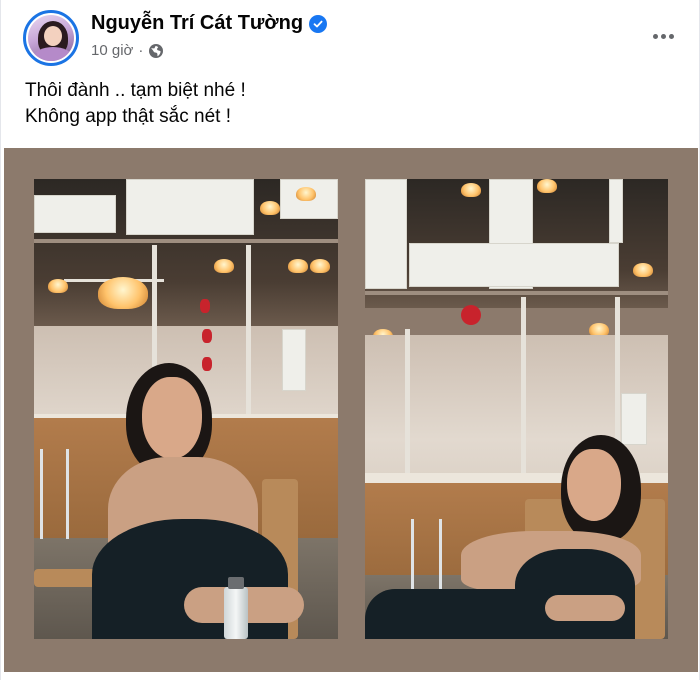 The width and height of the screenshot is (700, 680). I want to click on avatar-face, so click(53, 36).